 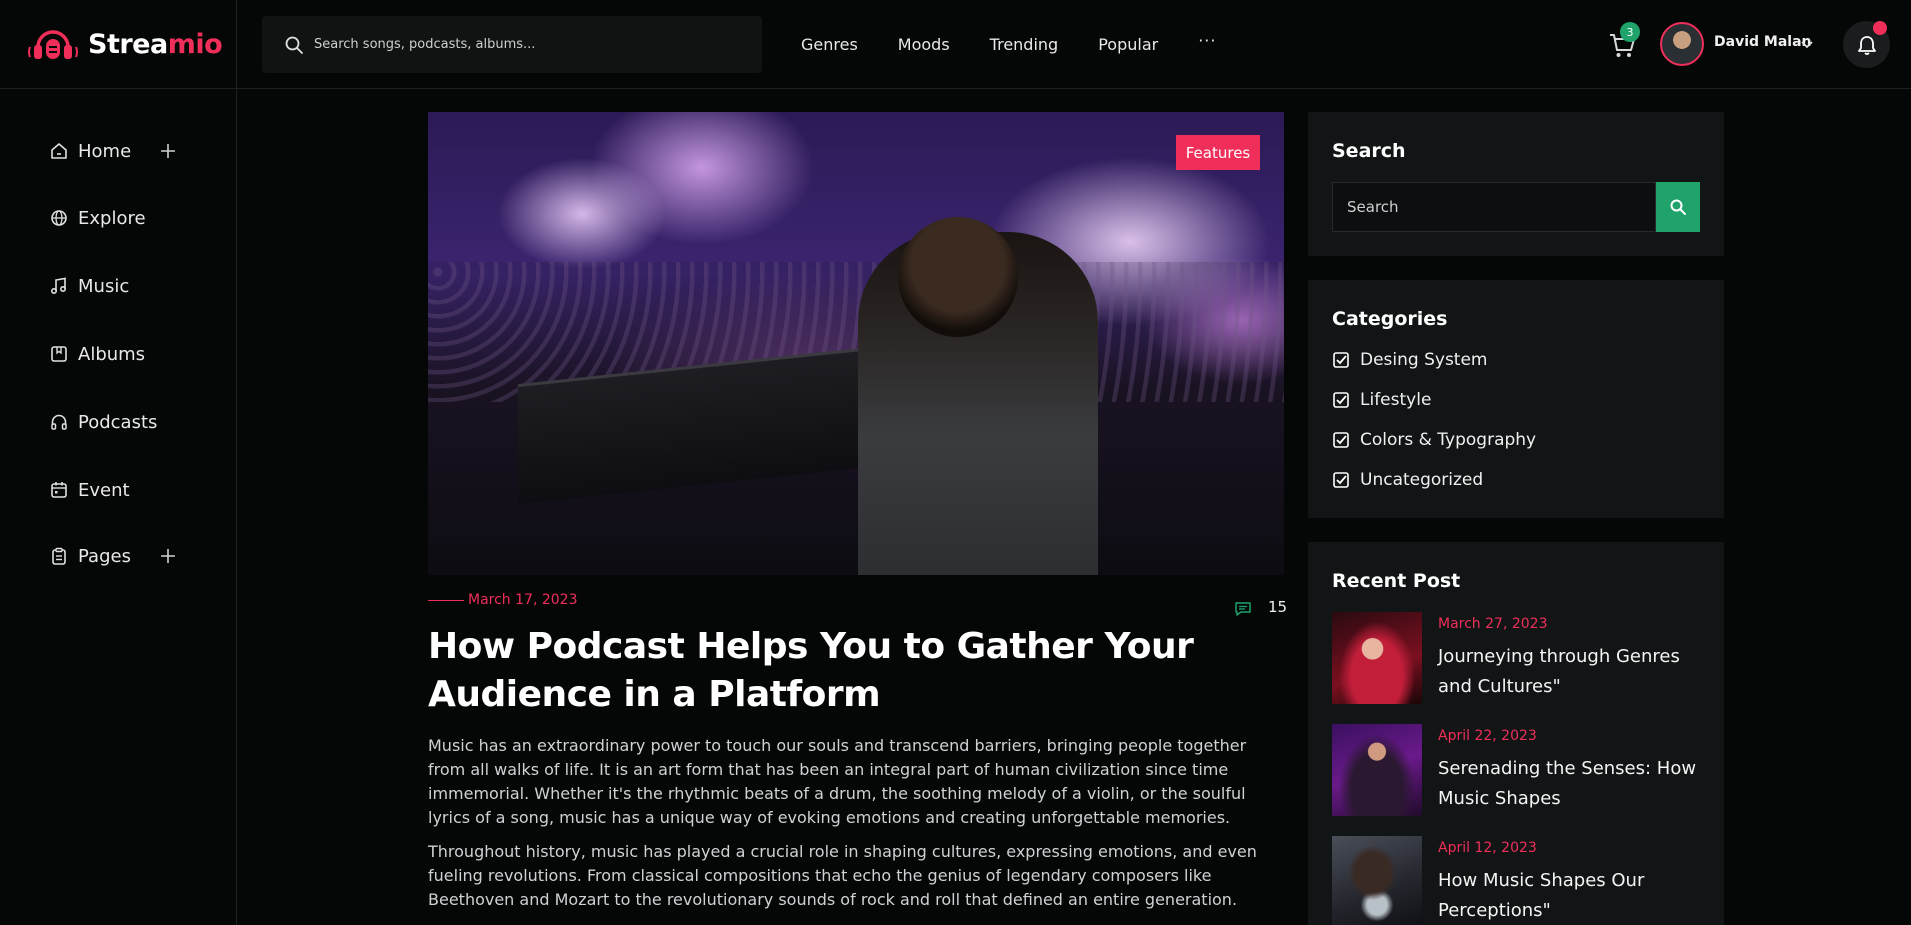 What do you see at coordinates (168, 151) in the screenshot?
I see `expand-home-plus-icon` at bounding box center [168, 151].